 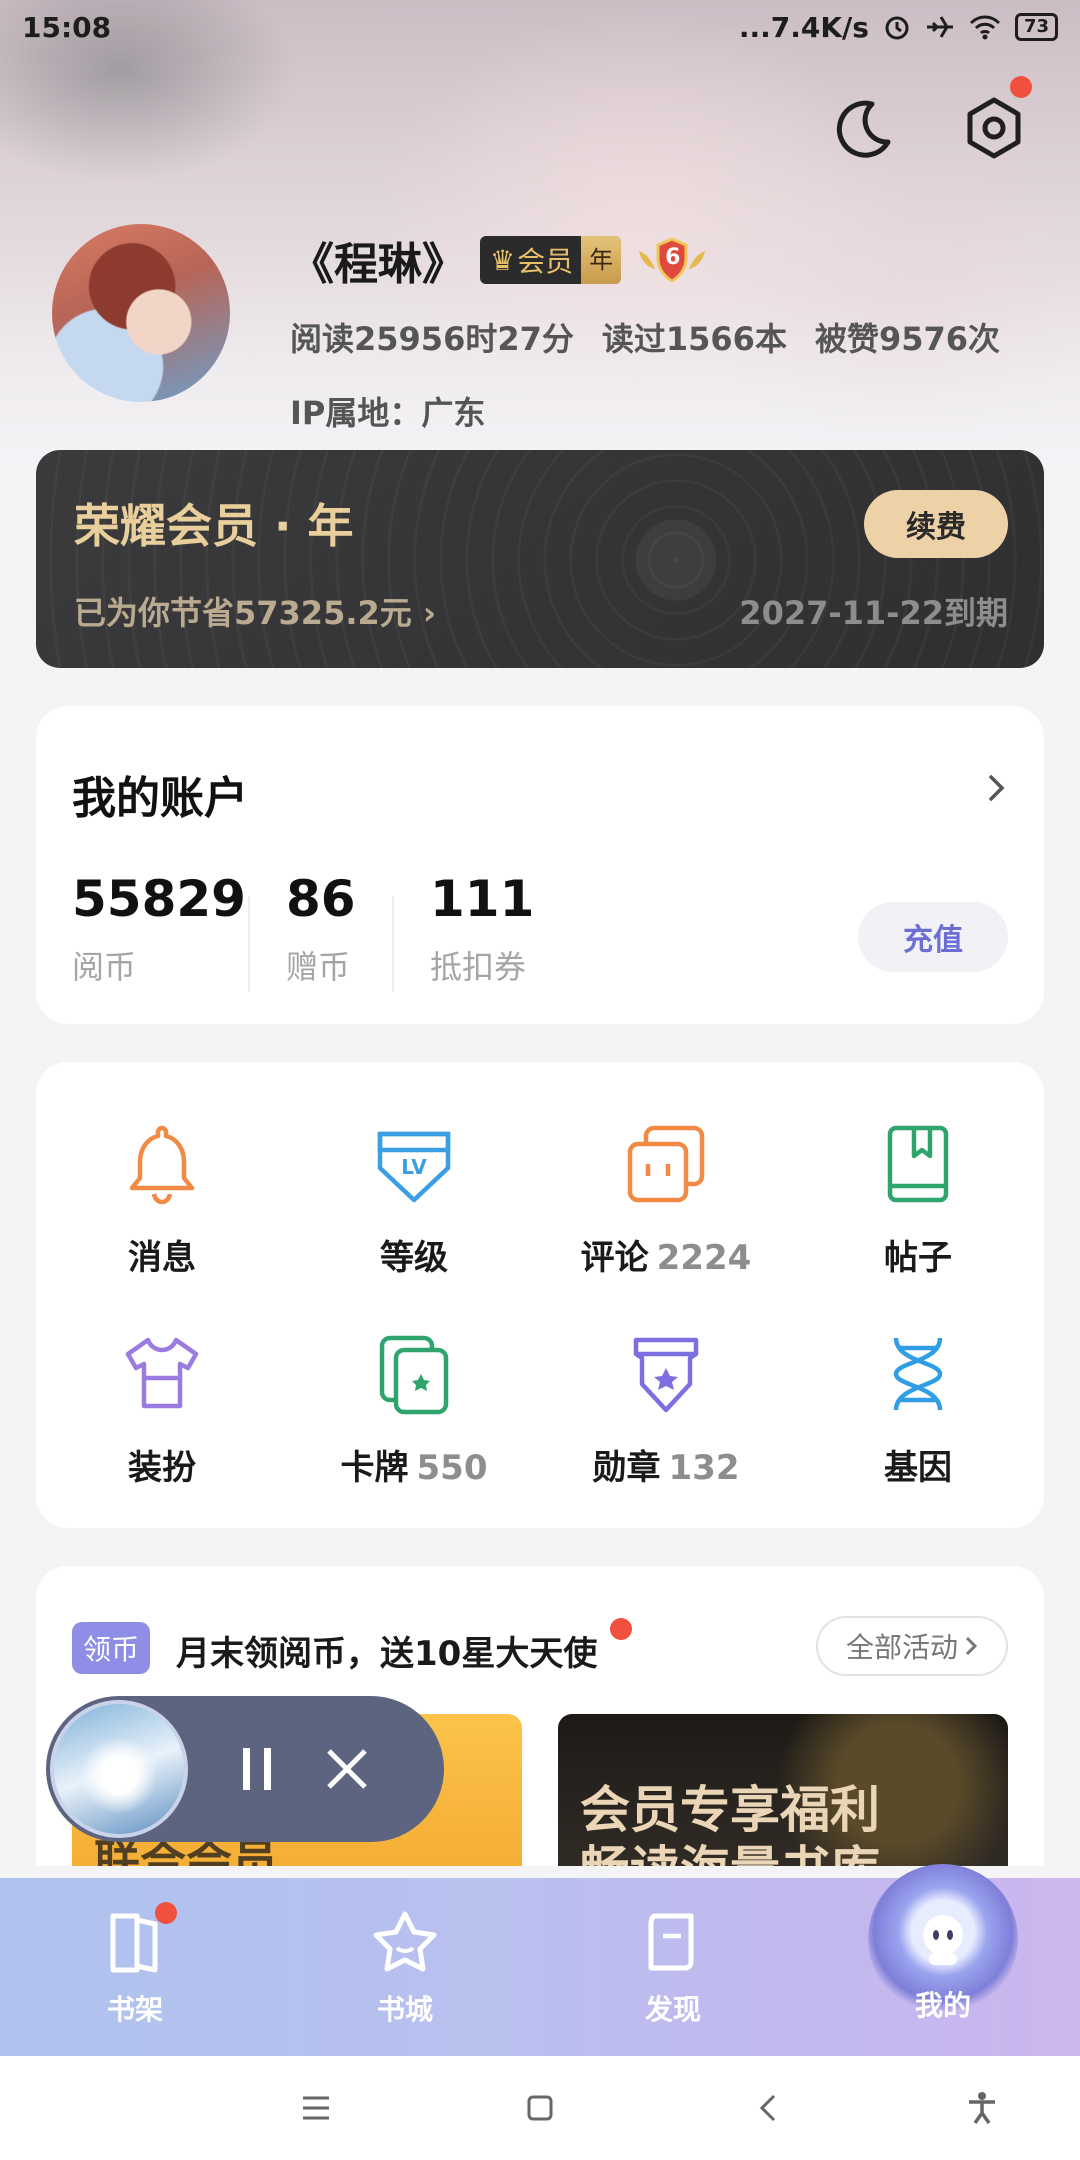 What do you see at coordinates (939, 27) in the screenshot?
I see `airplane-icon` at bounding box center [939, 27].